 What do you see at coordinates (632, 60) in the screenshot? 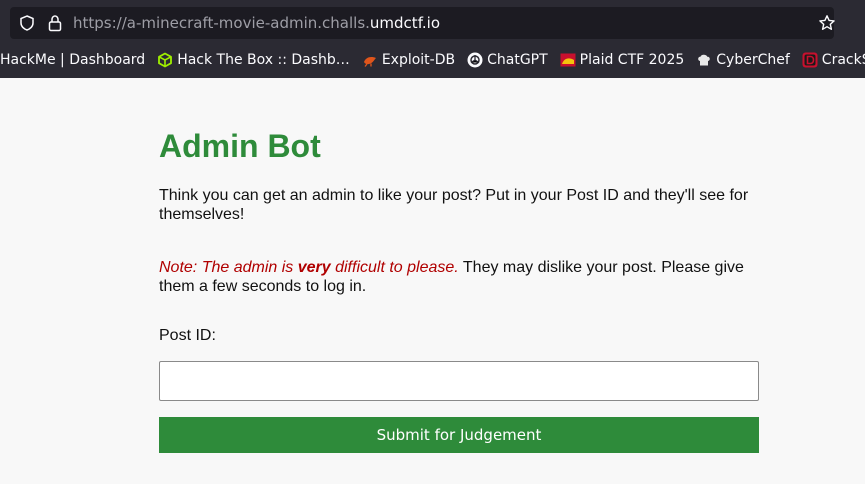
I see `bookmark-label: Plaid CTF 2025` at bounding box center [632, 60].